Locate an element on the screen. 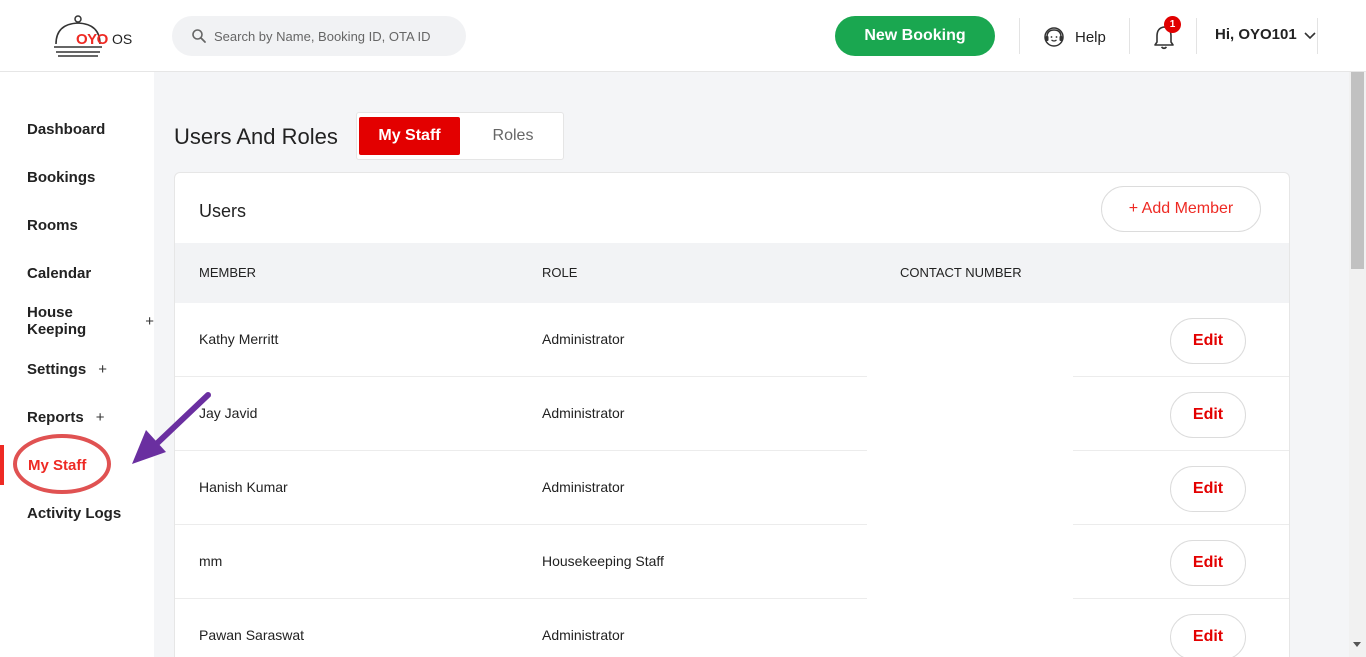 The image size is (1366, 657). oyo-os-logo: OYO OS is located at coordinates (92, 36).